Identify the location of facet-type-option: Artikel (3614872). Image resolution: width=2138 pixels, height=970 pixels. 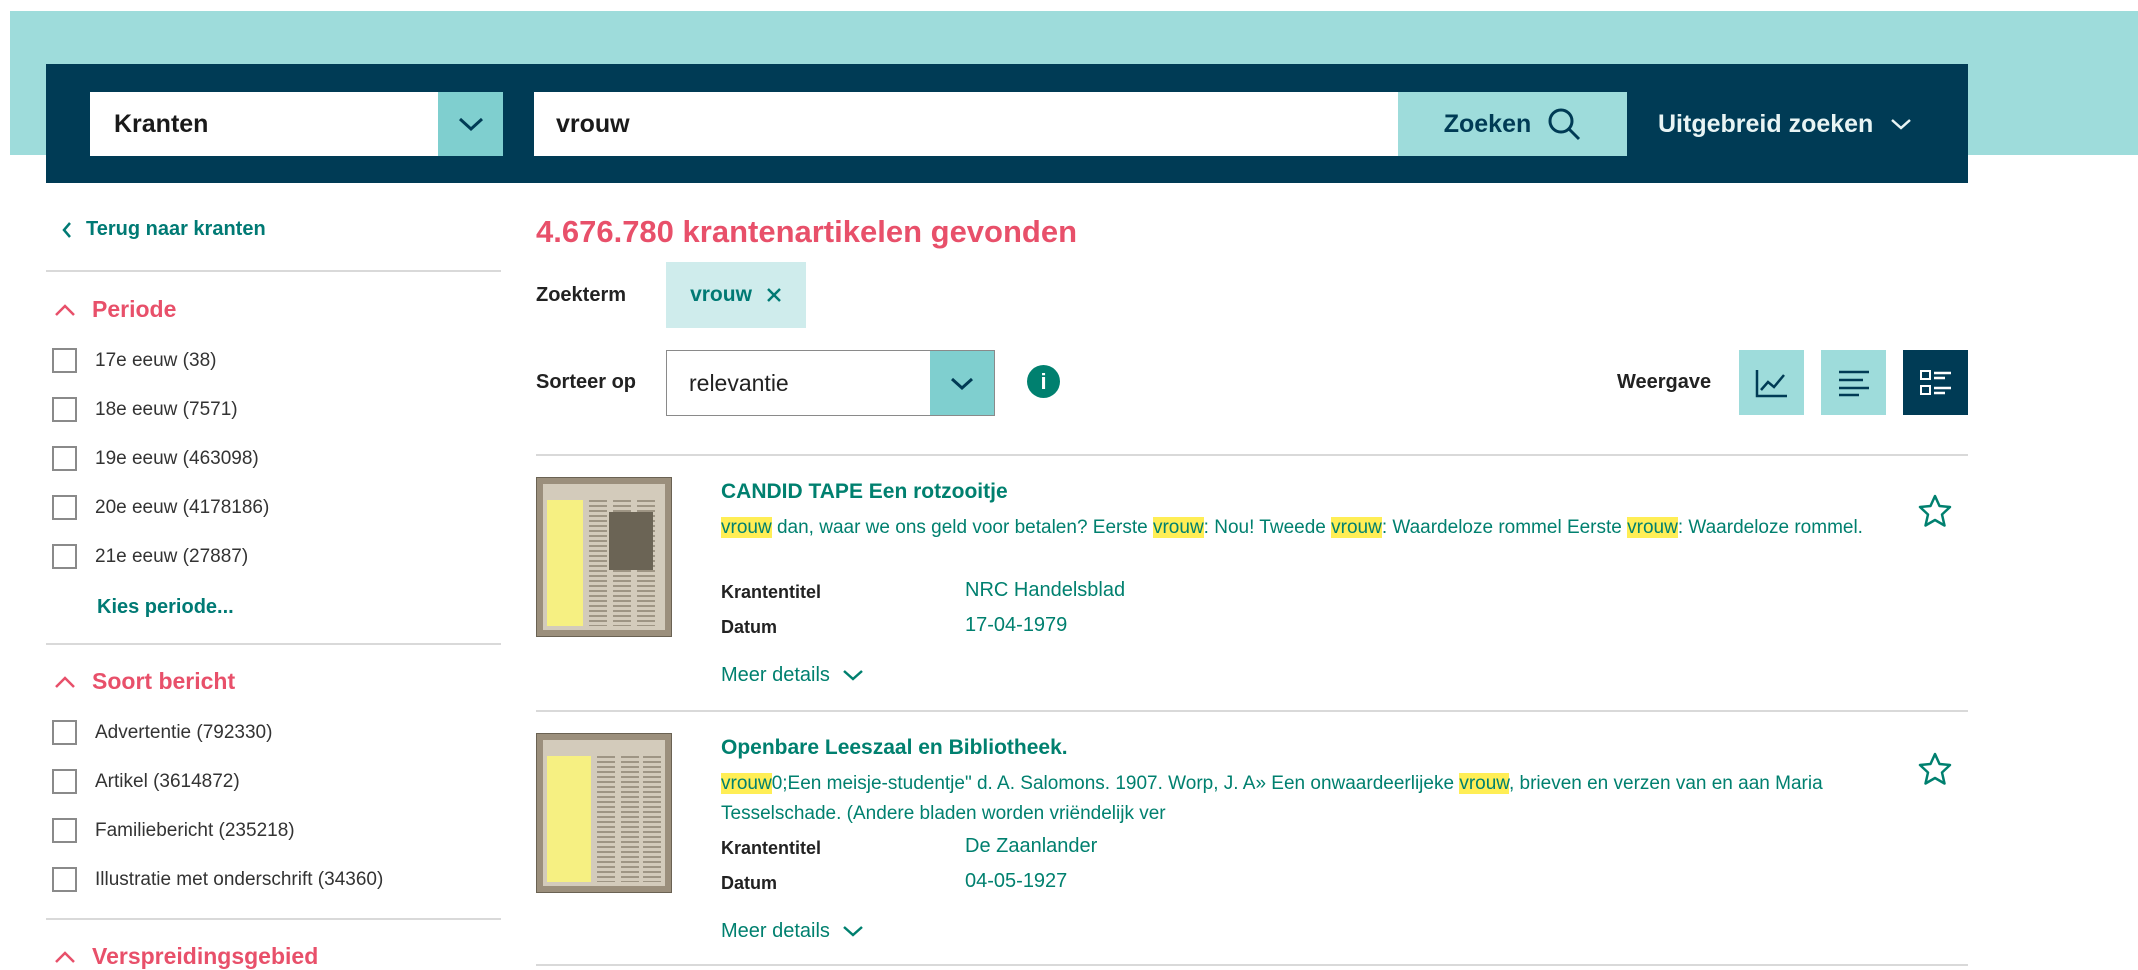
(146, 781).